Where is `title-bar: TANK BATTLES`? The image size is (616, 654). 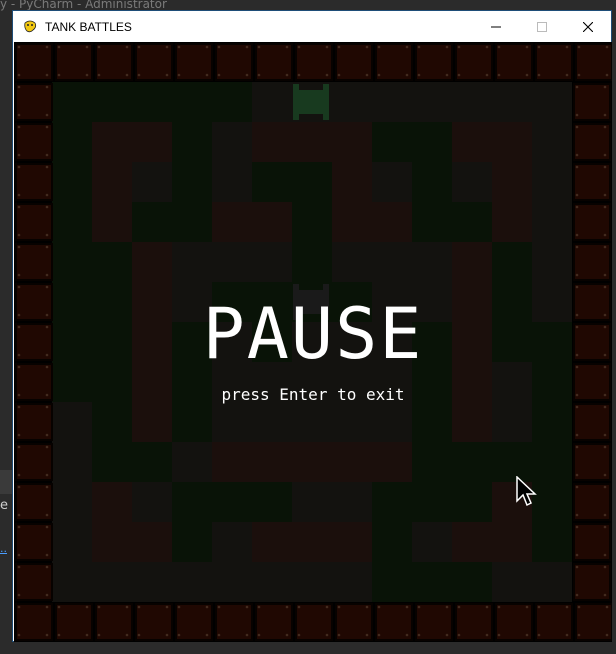
title-bar: TANK BATTLES is located at coordinates (312, 26).